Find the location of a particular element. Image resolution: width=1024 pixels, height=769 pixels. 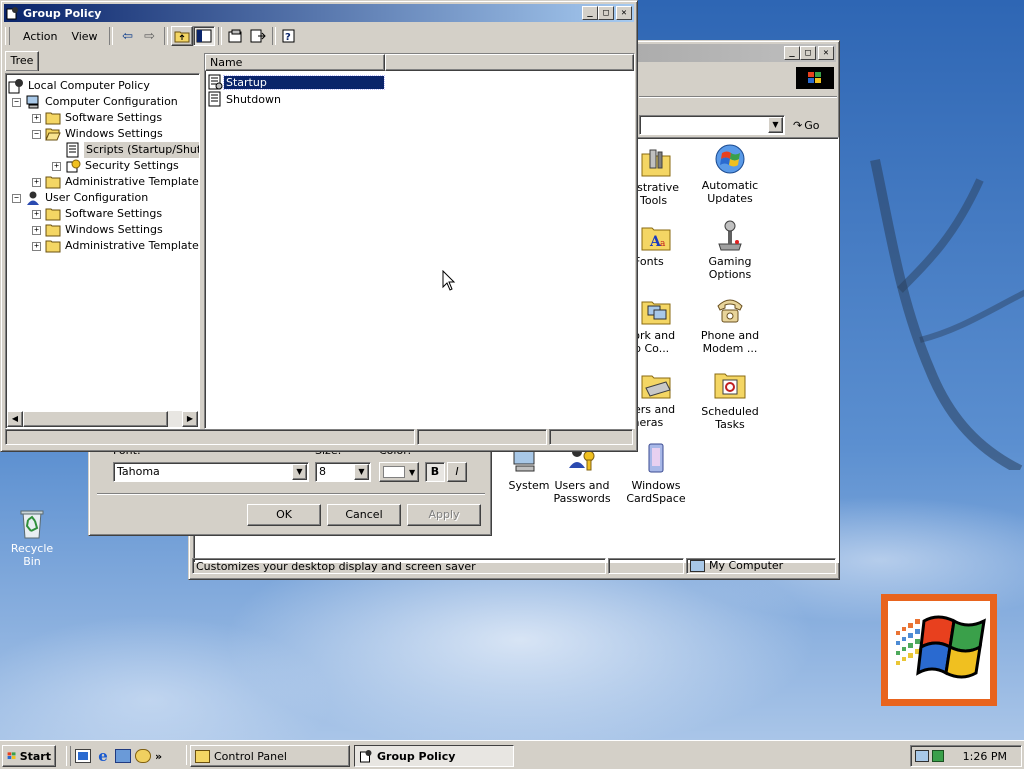

phone-icon is located at coordinates (730, 311).